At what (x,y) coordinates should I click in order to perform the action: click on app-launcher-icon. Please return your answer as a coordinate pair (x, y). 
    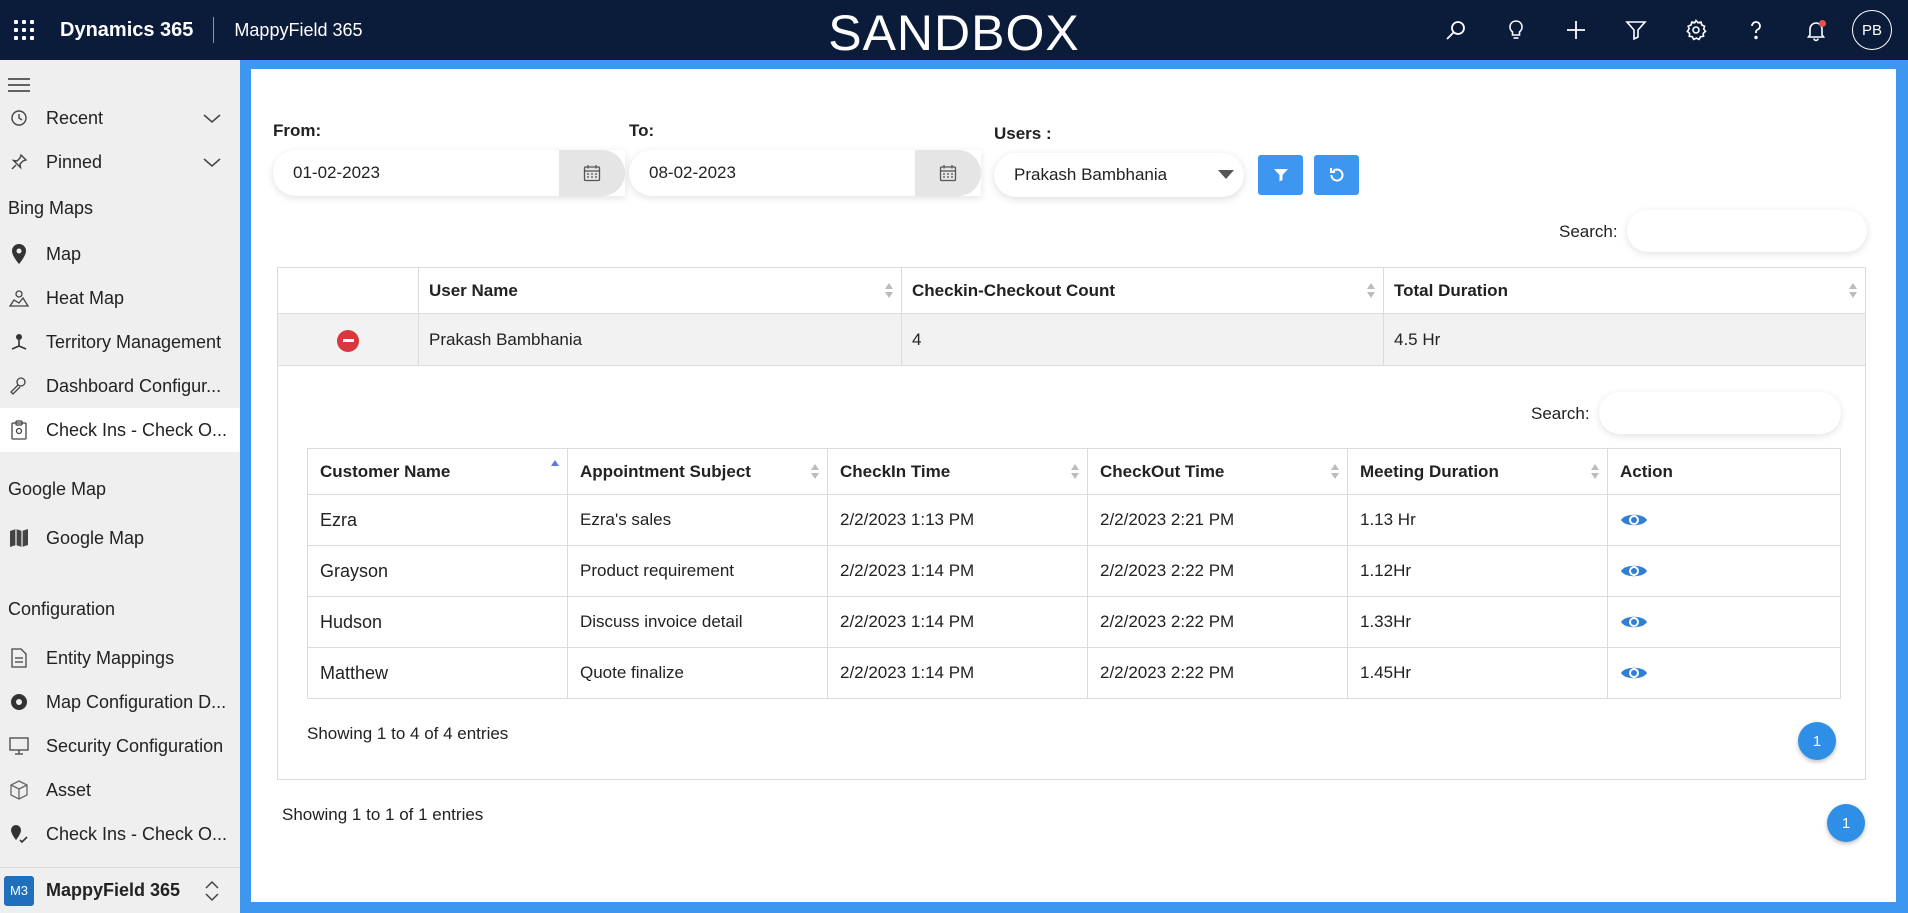
    Looking at the image, I should click on (24, 30).